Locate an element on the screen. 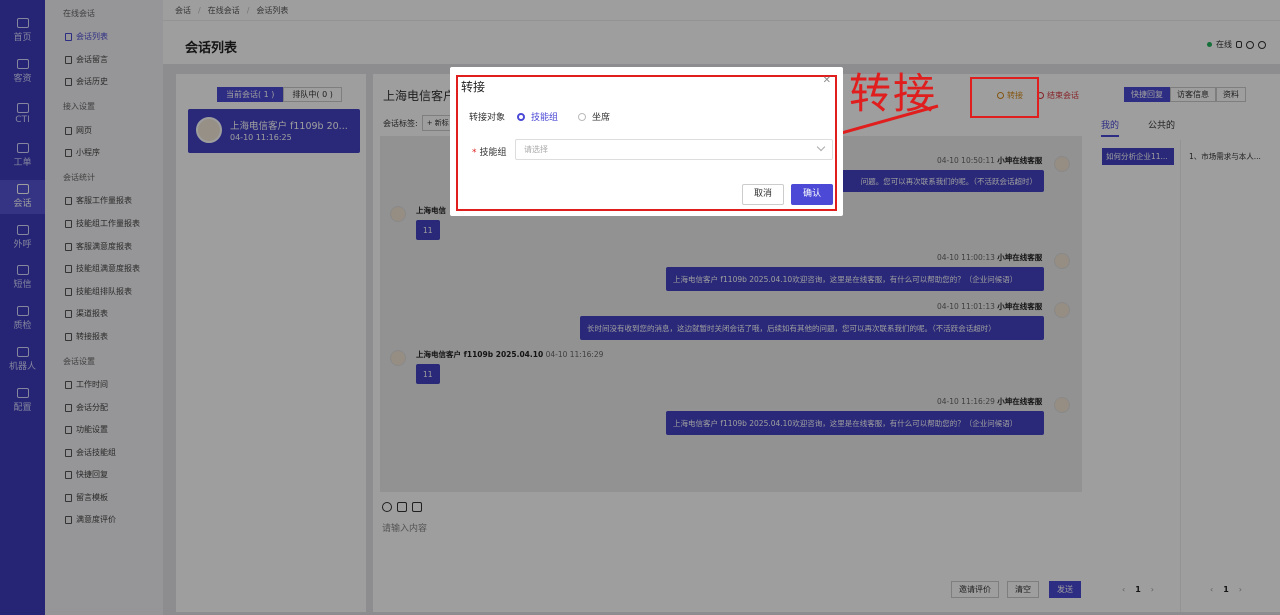 The image size is (1280, 615). skill-group-label-row: * 技能组 is located at coordinates (489, 151).